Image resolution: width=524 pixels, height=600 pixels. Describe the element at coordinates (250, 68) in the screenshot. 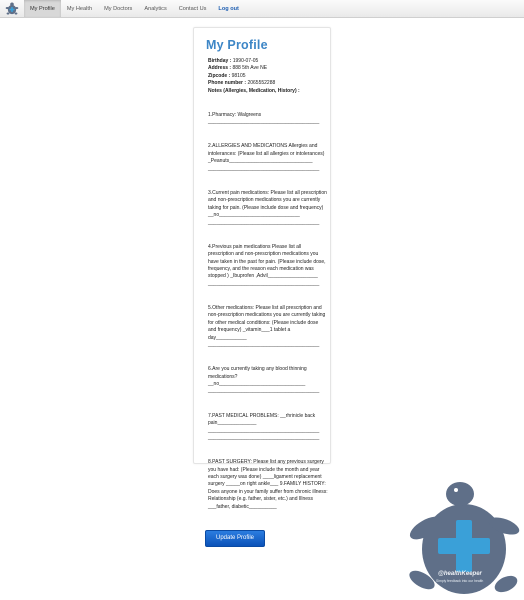

I see `address-value: 888 5th Ave NE` at that location.